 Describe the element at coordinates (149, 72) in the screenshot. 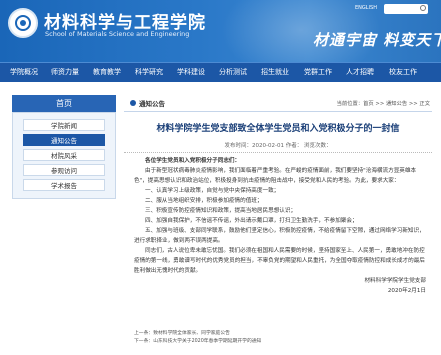

I see `nav-item-research: 科学研究` at that location.